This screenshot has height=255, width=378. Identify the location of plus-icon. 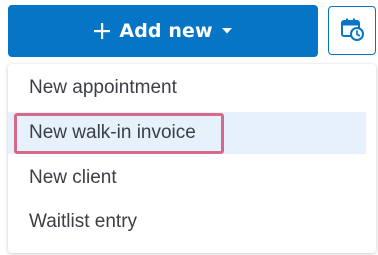
(102, 31).